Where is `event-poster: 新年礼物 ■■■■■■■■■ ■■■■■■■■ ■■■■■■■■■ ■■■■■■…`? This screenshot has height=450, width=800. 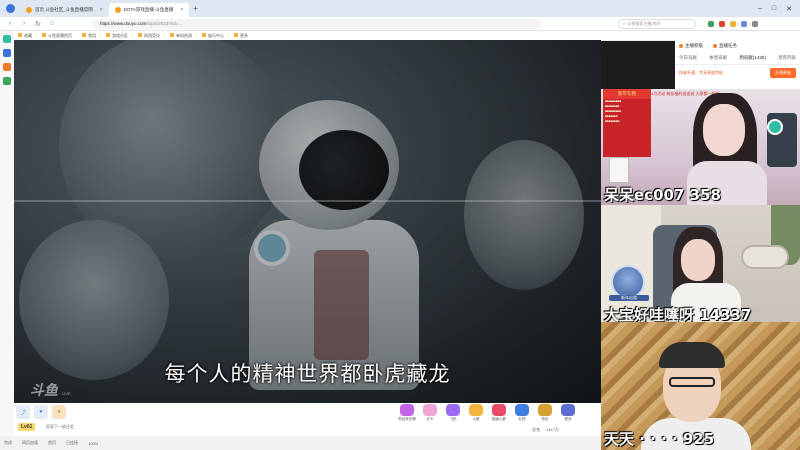
event-poster: 新年礼物 ■■■■■■■■■ ■■■■■■■■ ■■■■■■■■■ ■■■■■■… is located at coordinates (627, 123).